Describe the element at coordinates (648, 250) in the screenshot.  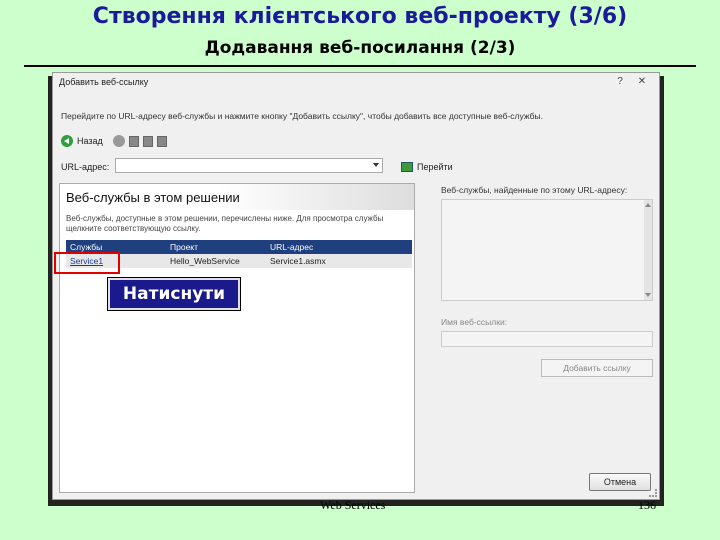
I see `scrollbar` at that location.